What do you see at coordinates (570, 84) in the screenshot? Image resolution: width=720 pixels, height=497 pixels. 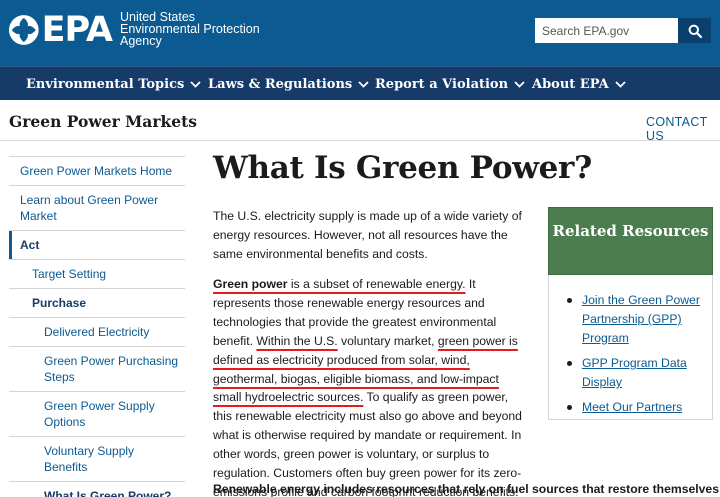 I see `nav-label: About EPA` at bounding box center [570, 84].